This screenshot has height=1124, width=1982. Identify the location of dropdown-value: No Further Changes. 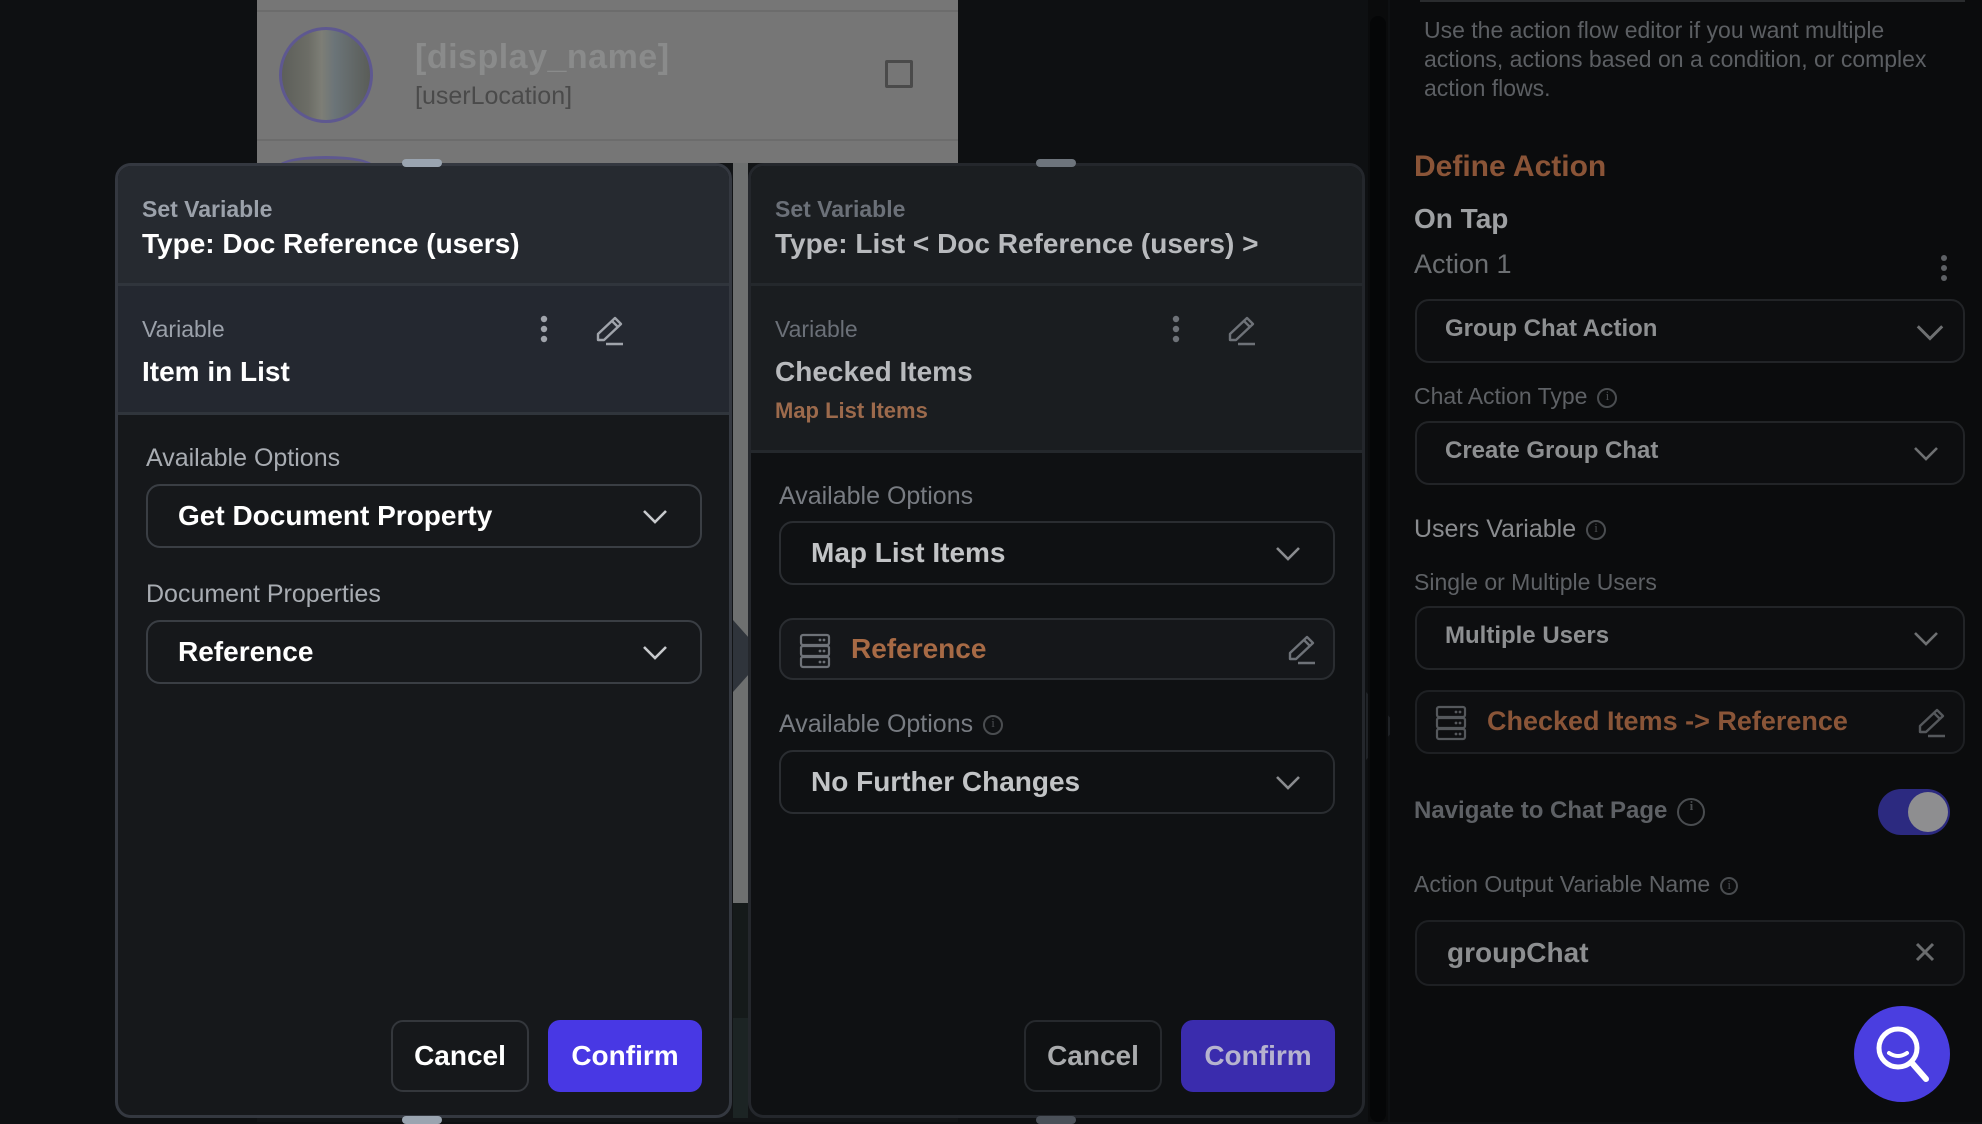
(946, 781).